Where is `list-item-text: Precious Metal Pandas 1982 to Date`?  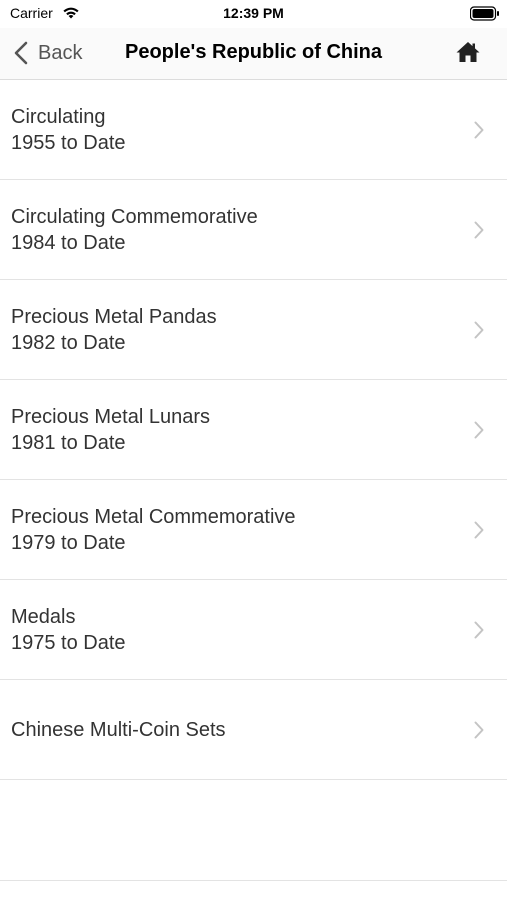 list-item-text: Precious Metal Pandas 1982 to Date is located at coordinates (114, 330).